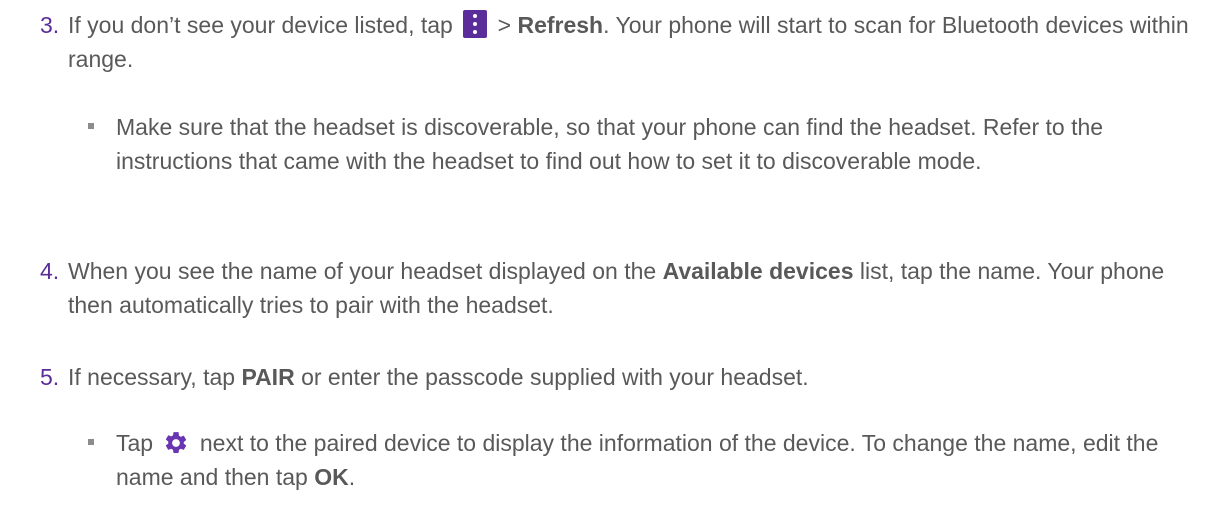 The image size is (1210, 505). I want to click on step-text-part: If you don’t see your device listed, tap, so click(264, 25).